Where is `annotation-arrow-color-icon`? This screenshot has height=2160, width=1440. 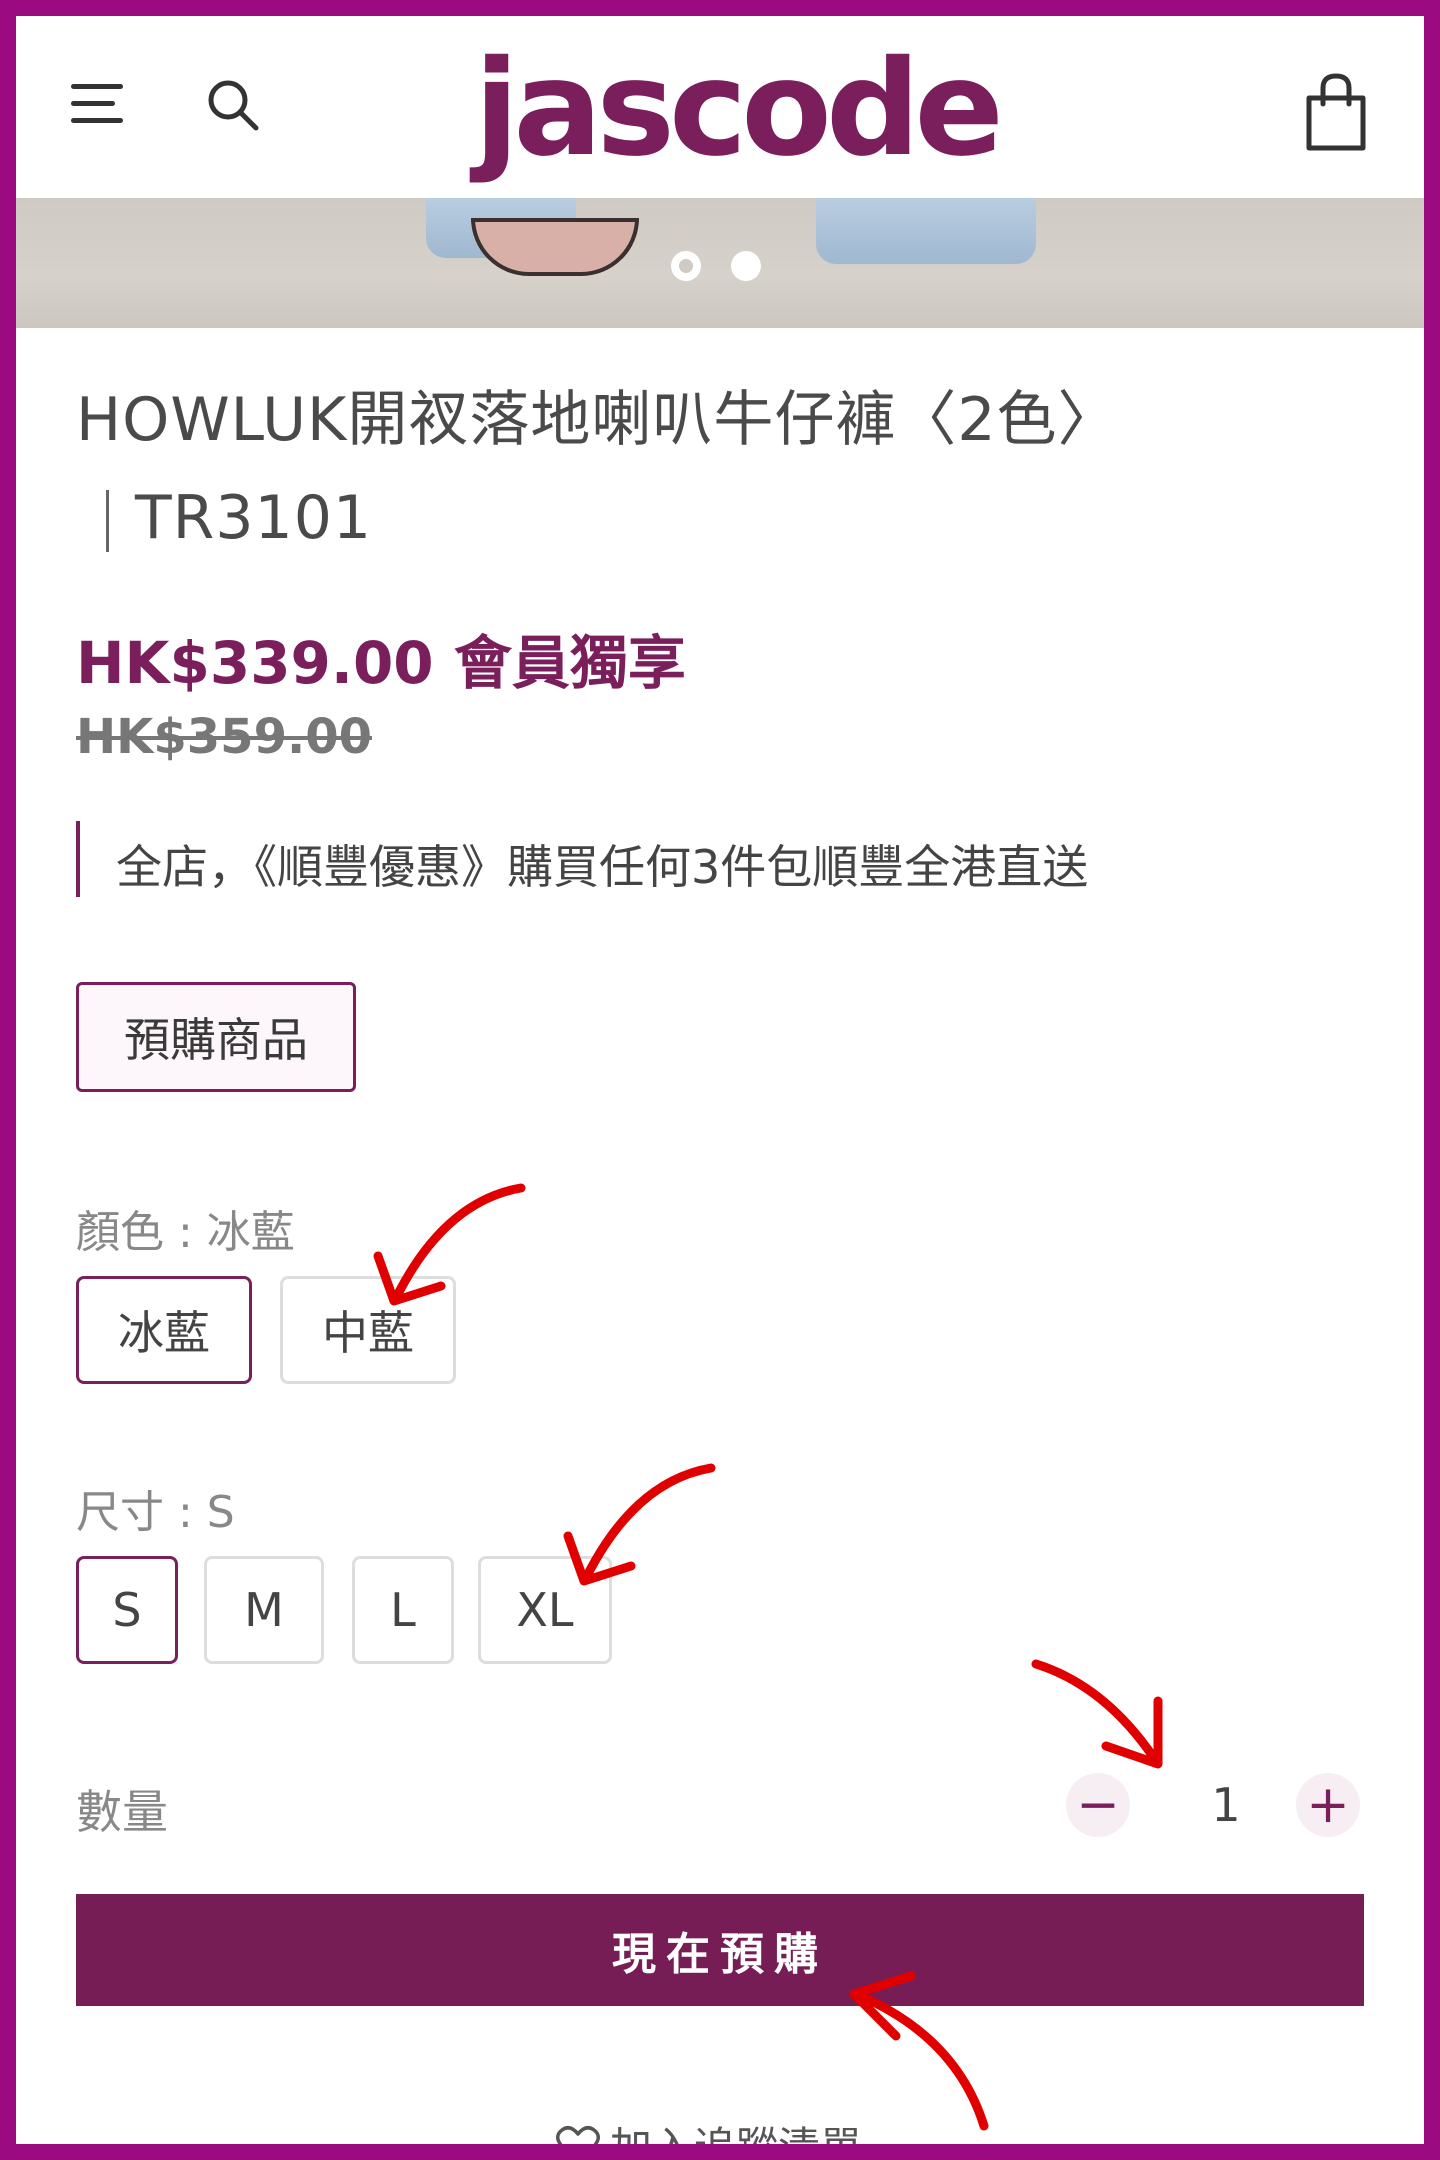 annotation-arrow-color-icon is located at coordinates (449, 1244).